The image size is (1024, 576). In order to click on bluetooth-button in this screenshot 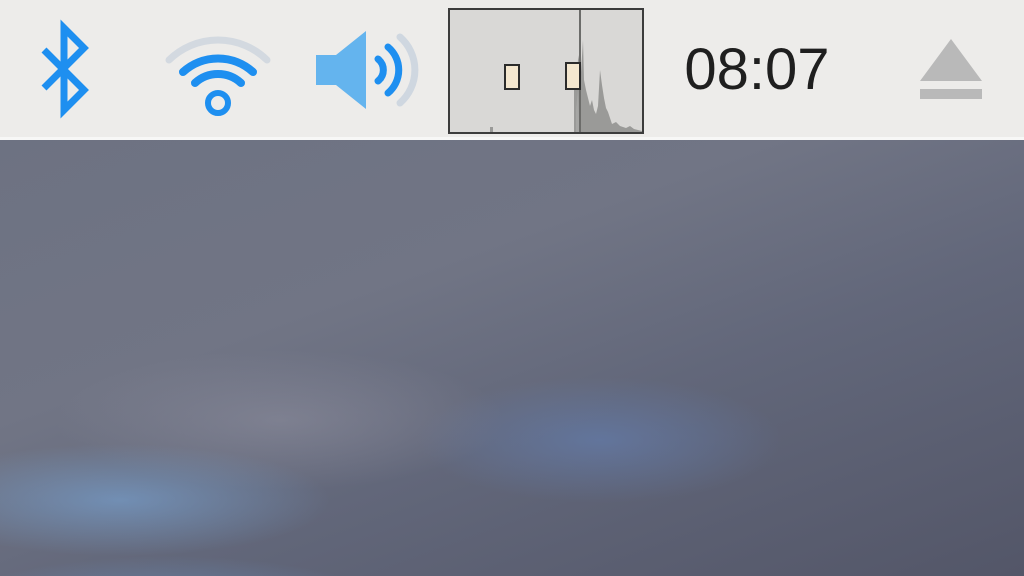, I will do `click(64, 70)`.